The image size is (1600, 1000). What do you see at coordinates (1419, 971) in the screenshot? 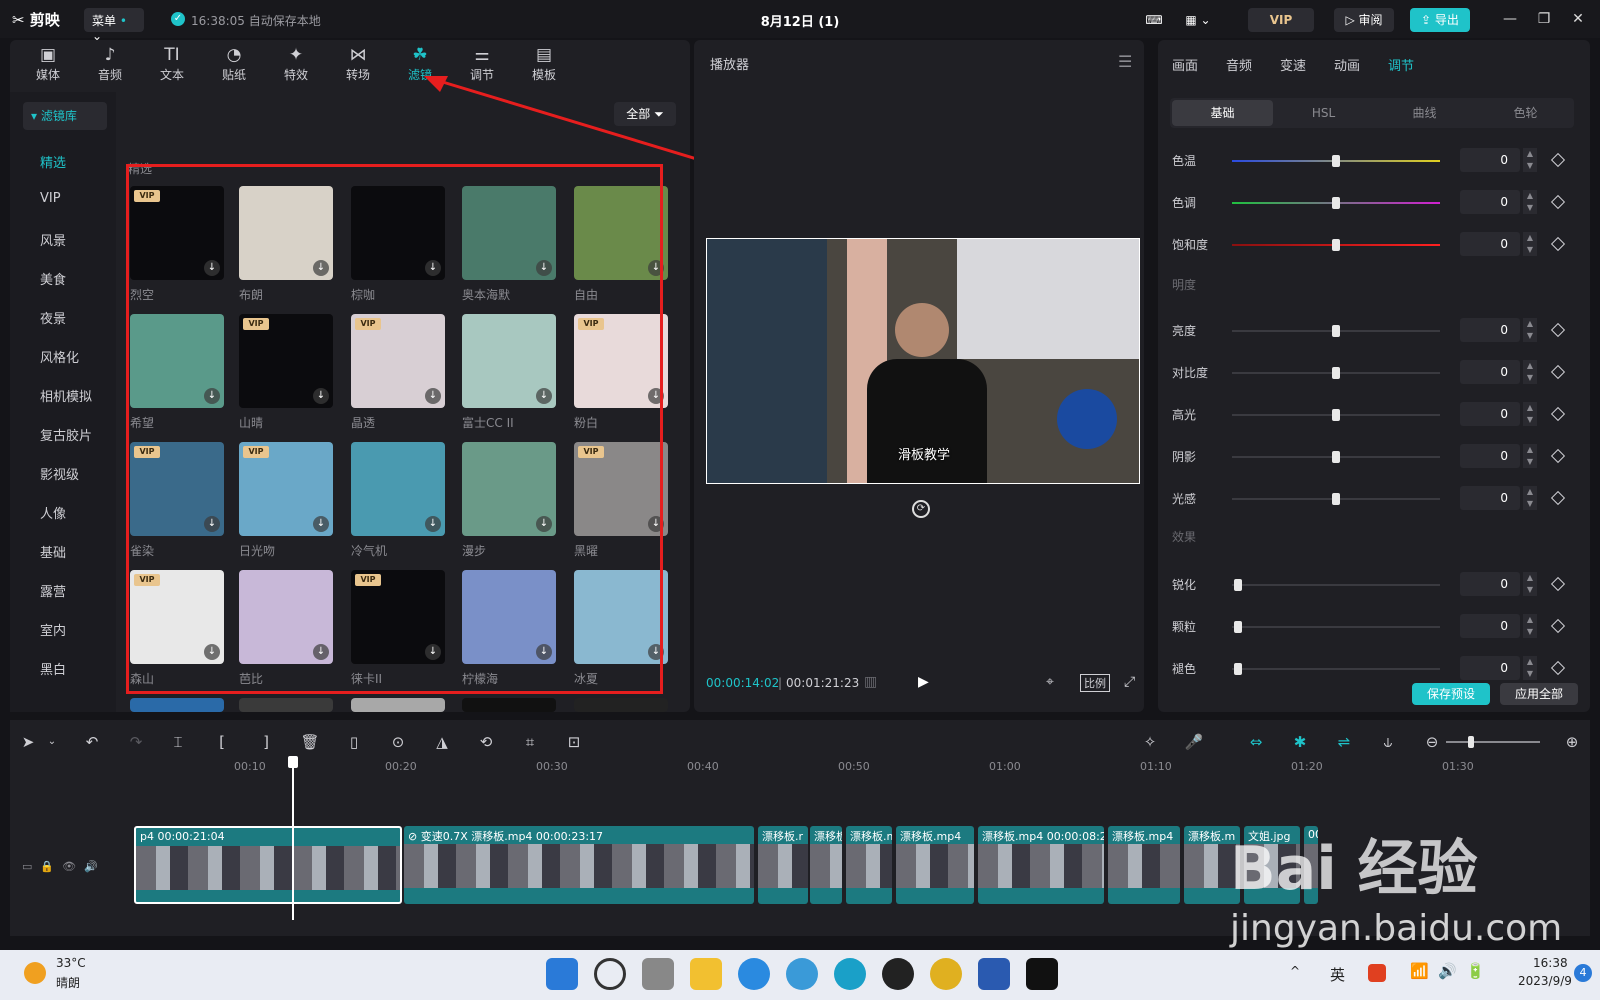
I see `wifi-icon: 📶` at bounding box center [1419, 971].